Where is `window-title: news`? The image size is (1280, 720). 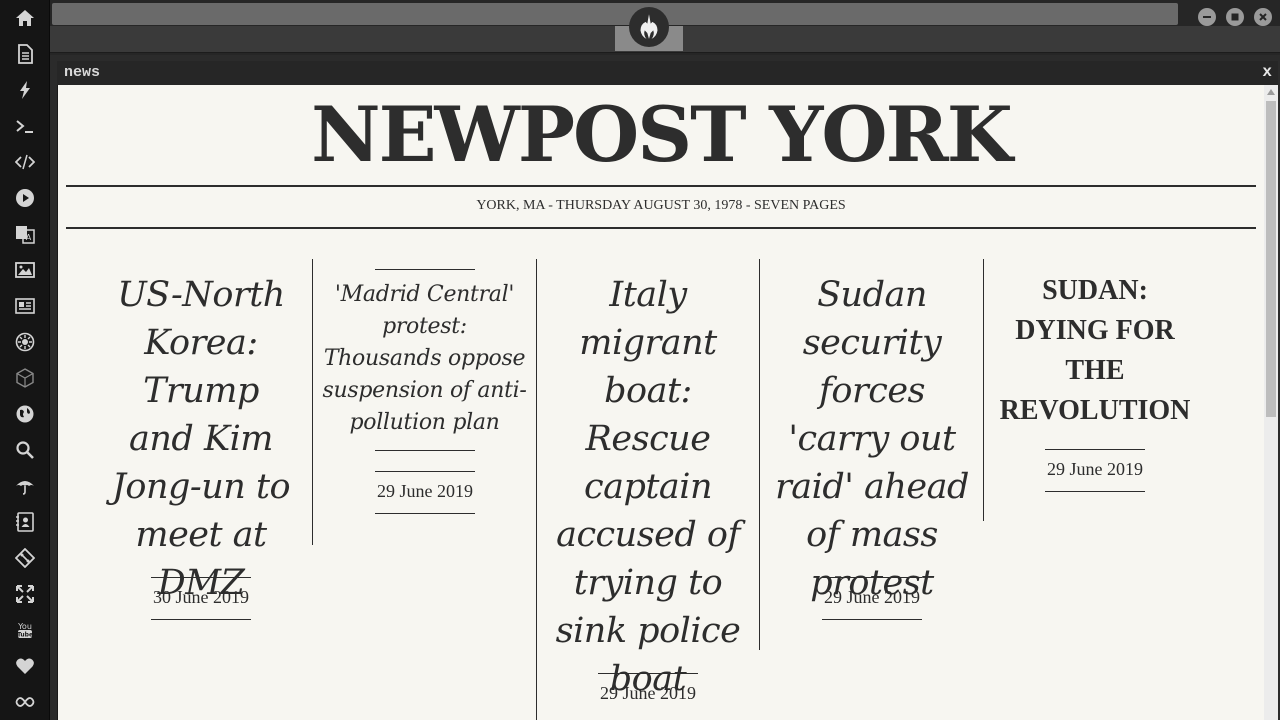
window-title: news is located at coordinates (82, 72).